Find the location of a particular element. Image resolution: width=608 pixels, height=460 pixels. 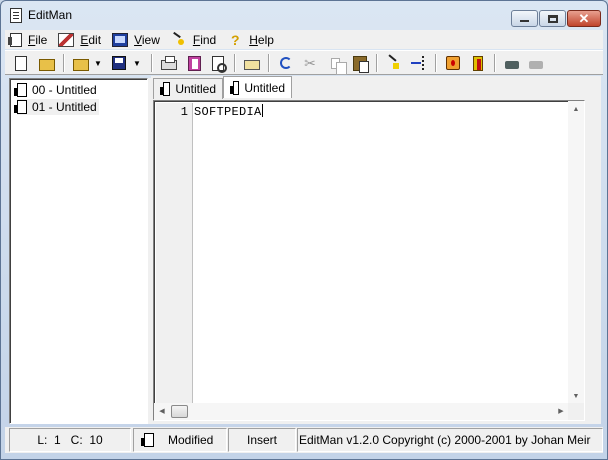

print-preview-icon is located at coordinates (219, 64).